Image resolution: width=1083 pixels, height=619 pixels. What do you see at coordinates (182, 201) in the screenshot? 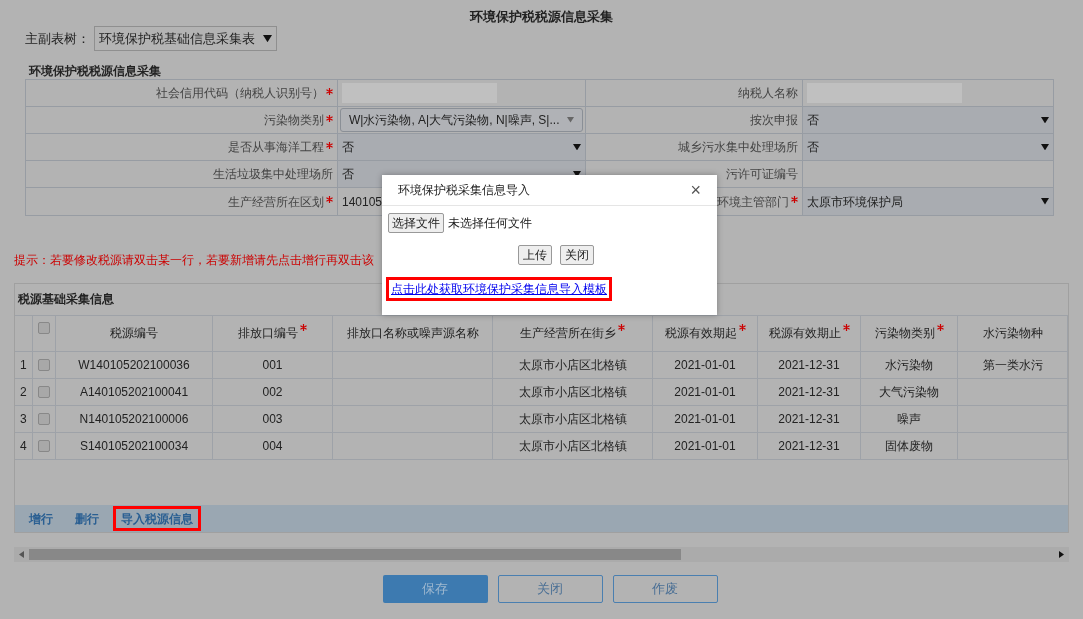
I see `field-label: 生产经营所在区划` at bounding box center [182, 201].